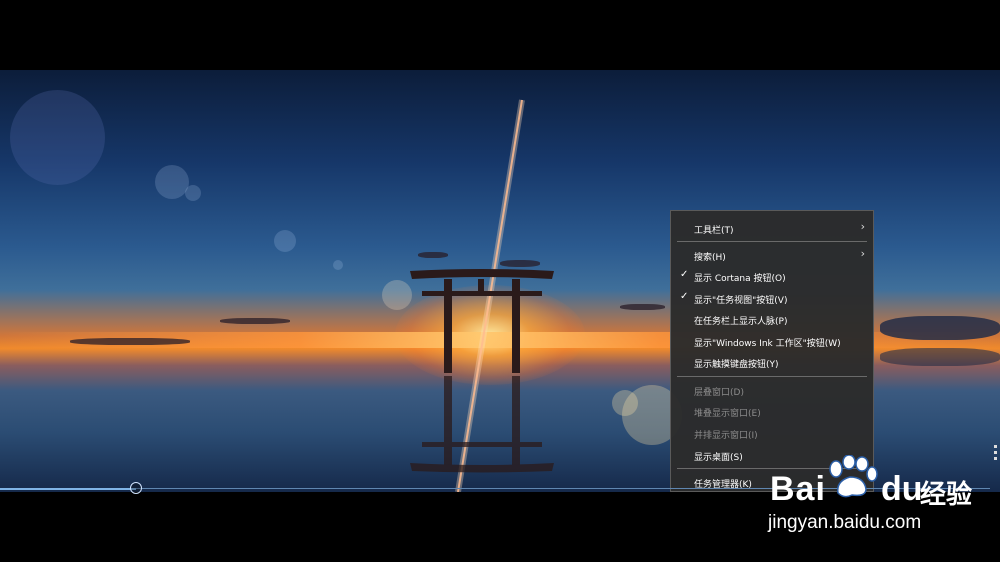 The image size is (1000, 562). I want to click on watermark-brand-du: du, so click(902, 489).